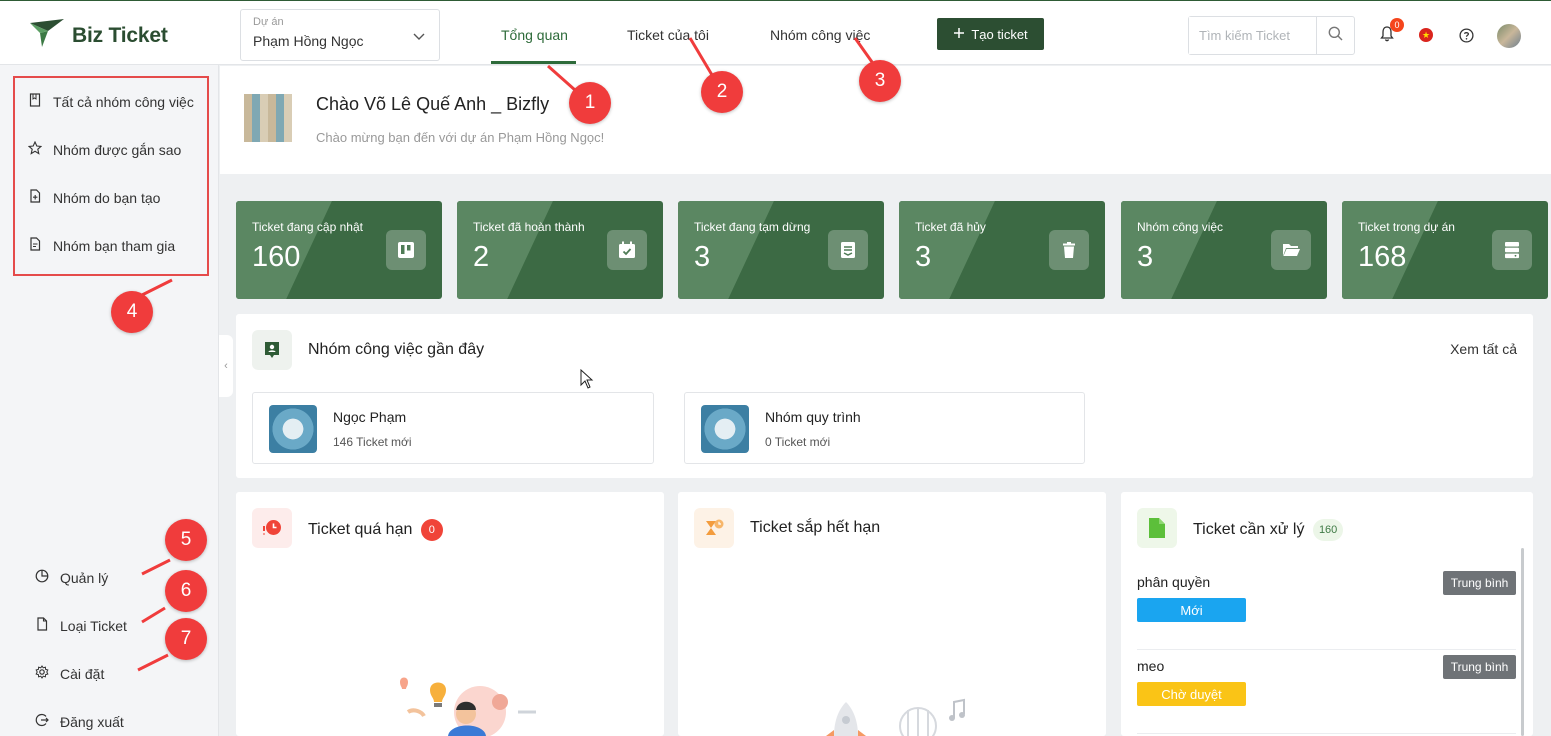 The width and height of the screenshot is (1551, 736). I want to click on board-icon, so click(406, 250).